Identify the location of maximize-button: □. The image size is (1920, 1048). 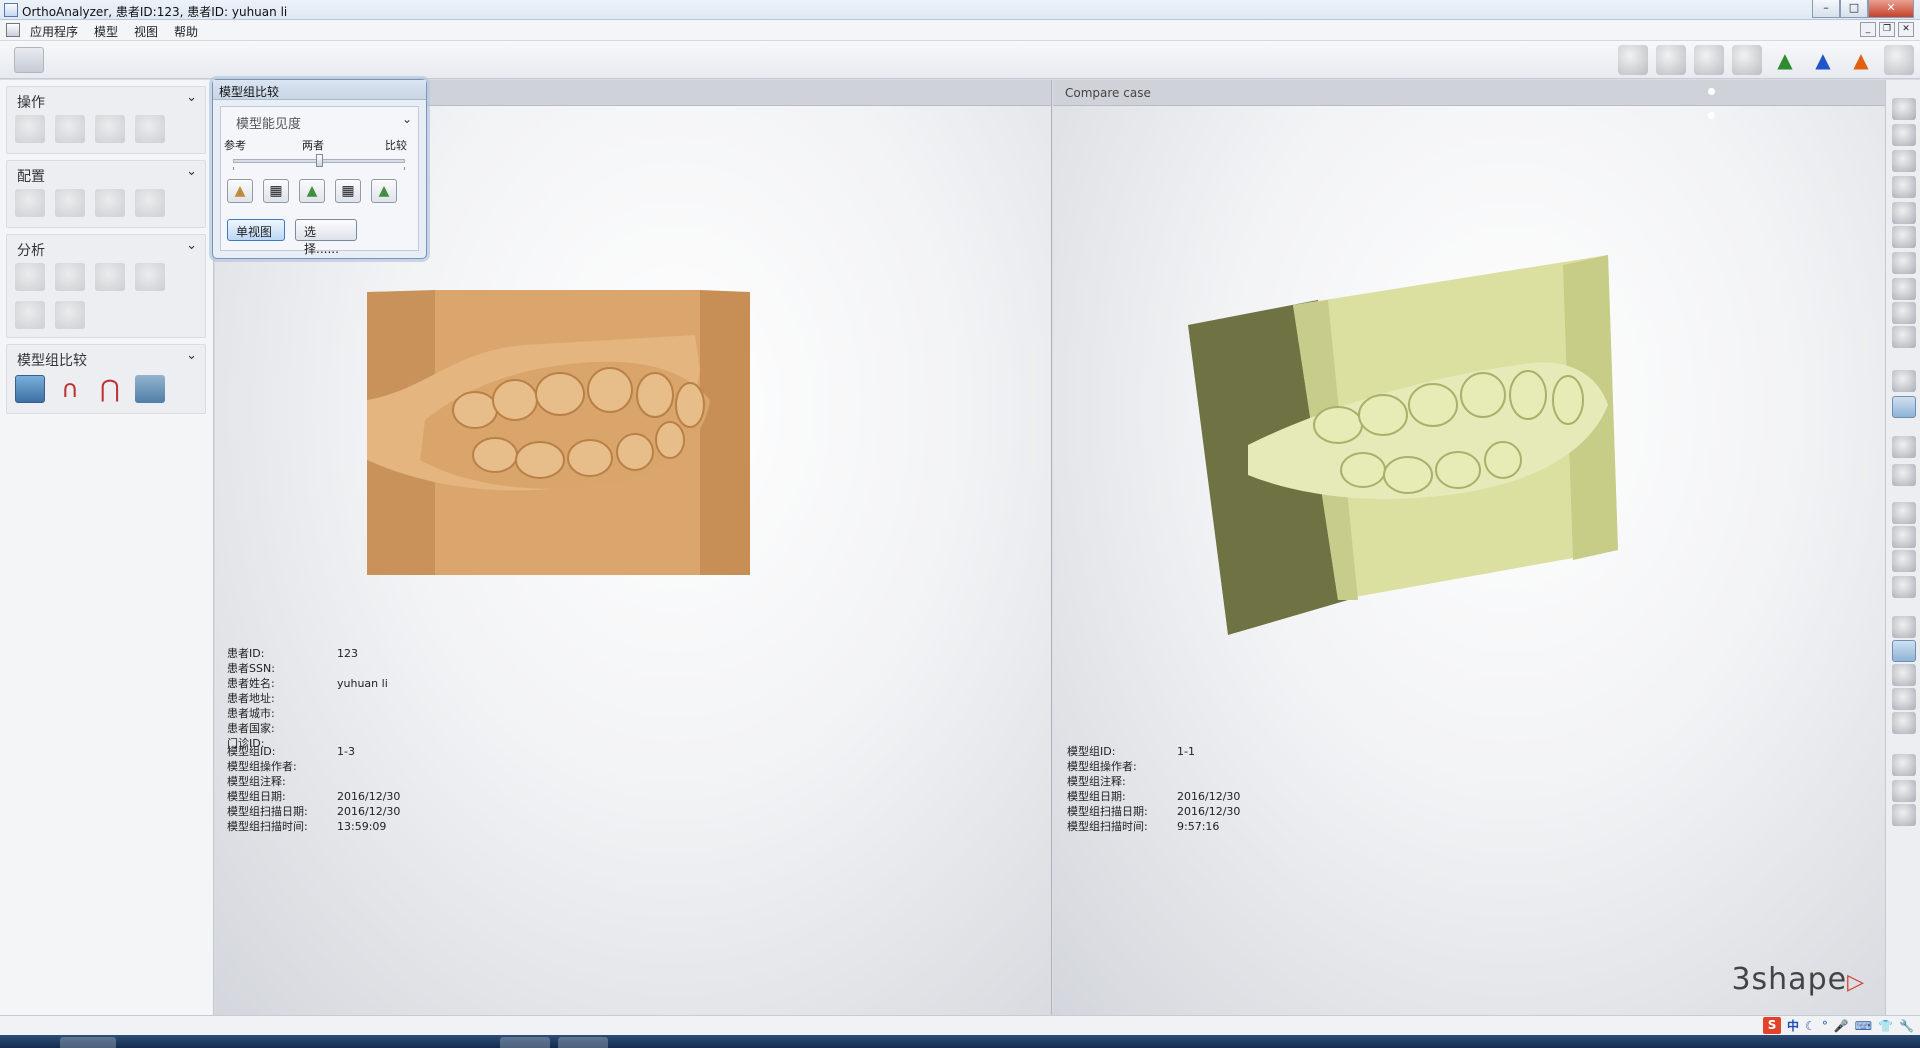
(1854, 9).